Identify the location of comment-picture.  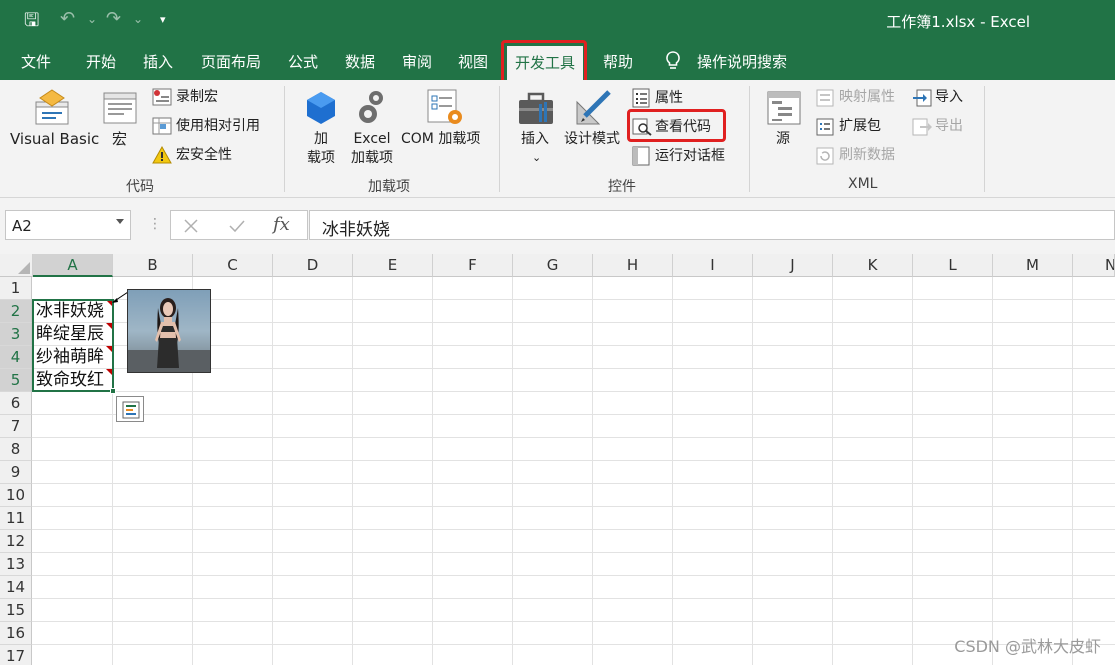
(169, 331).